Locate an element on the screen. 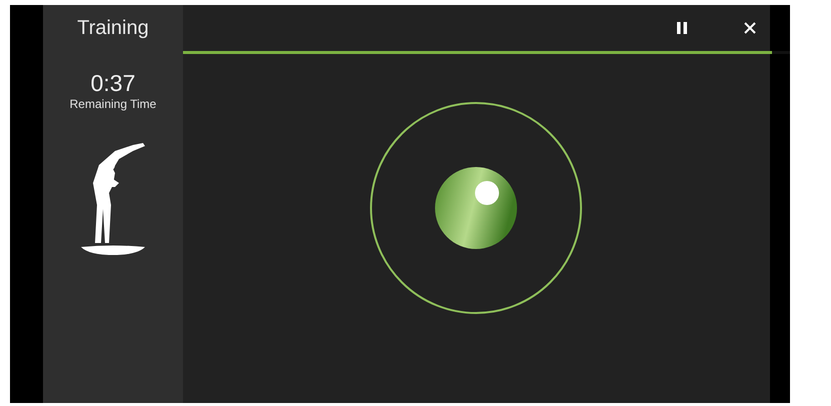 Image resolution: width=831 pixels, height=406 pixels. remaining-time: 0:37 is located at coordinates (113, 83).